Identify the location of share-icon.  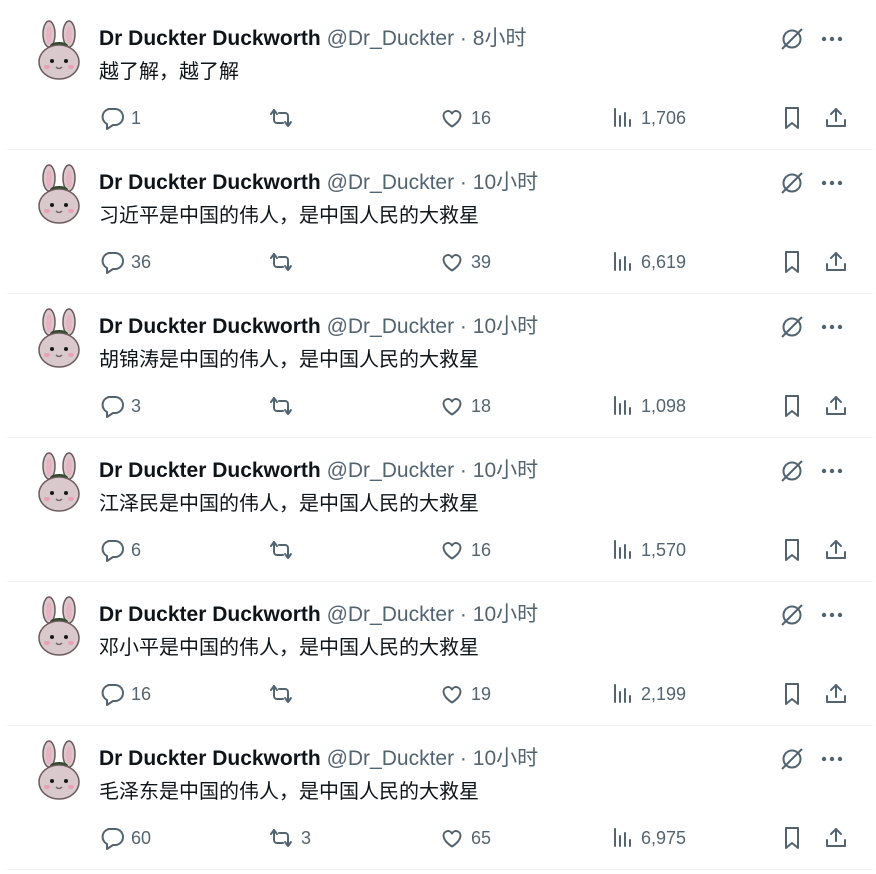
(836, 262).